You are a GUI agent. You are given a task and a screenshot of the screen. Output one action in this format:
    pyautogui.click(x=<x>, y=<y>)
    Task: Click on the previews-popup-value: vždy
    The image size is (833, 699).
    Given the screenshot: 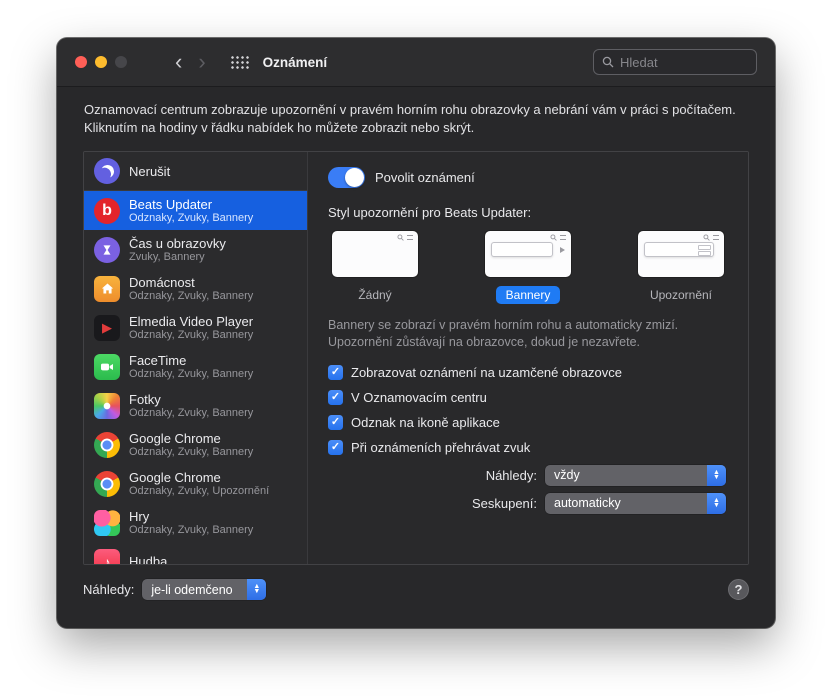 What is the action you would take?
    pyautogui.click(x=567, y=475)
    